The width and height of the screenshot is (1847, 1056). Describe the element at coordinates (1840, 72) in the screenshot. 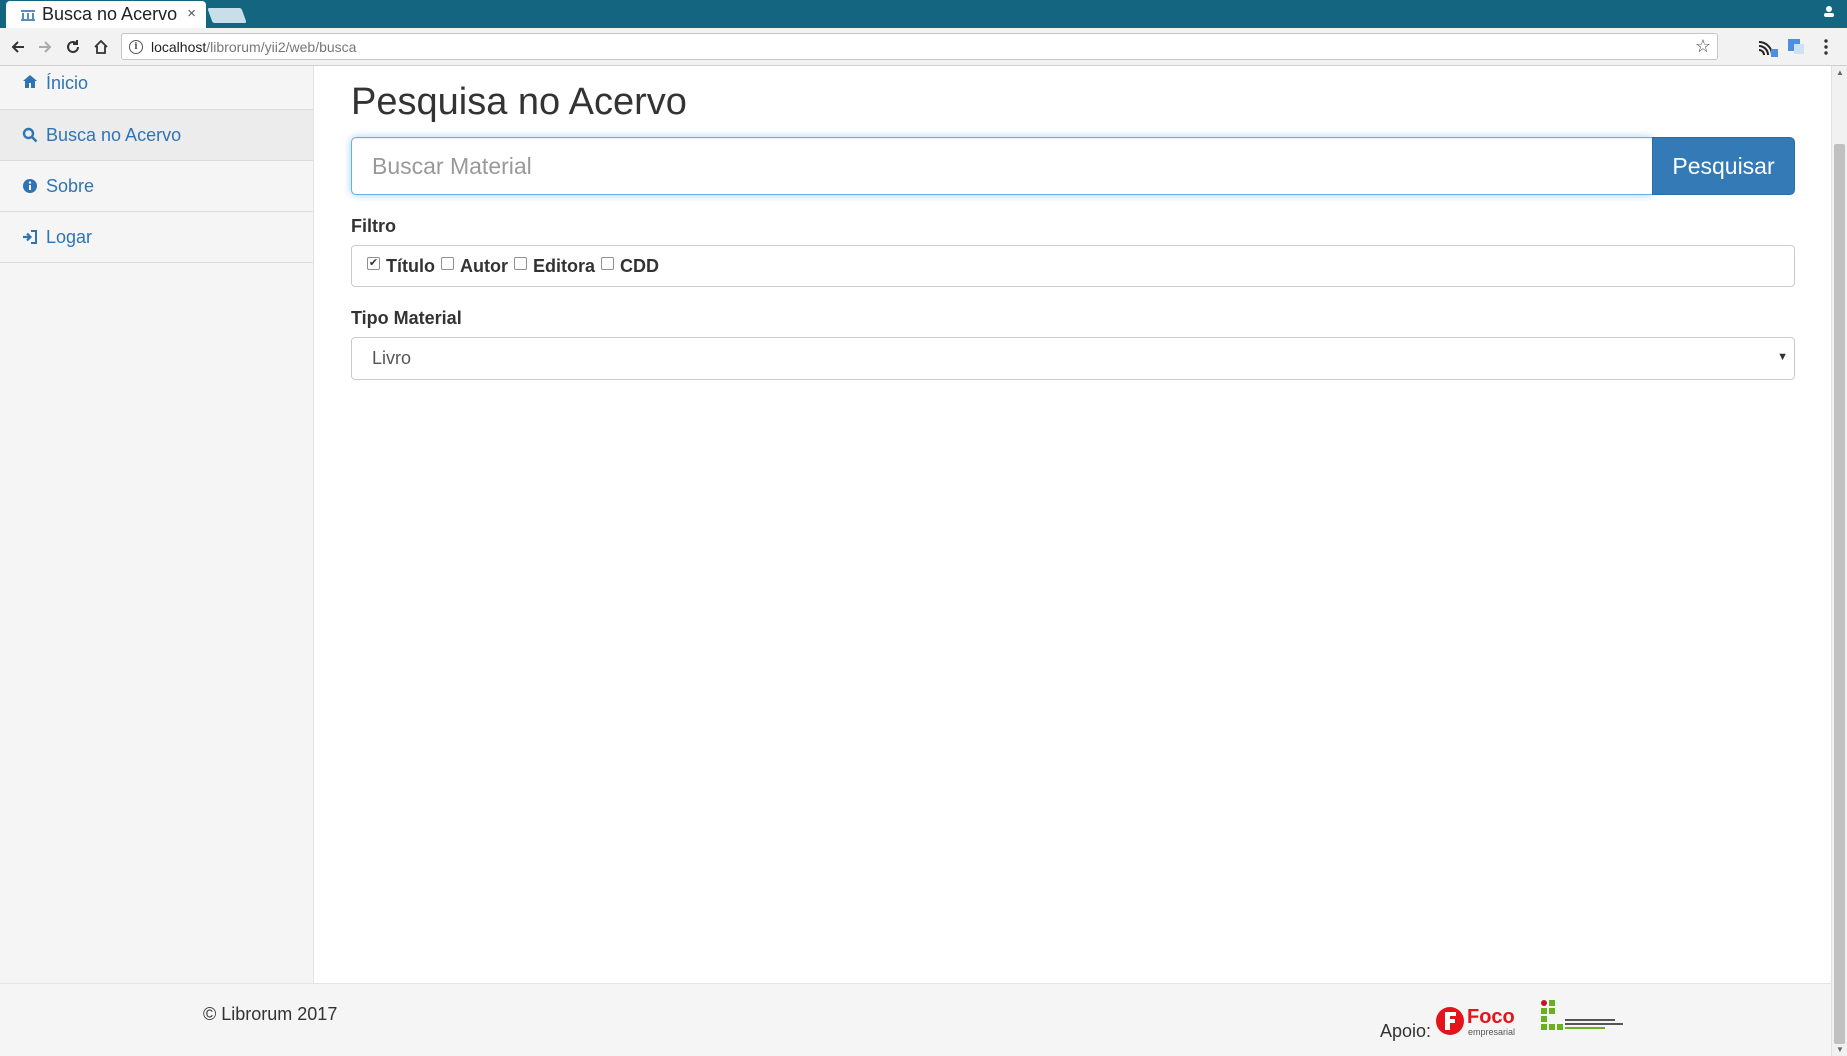

I see `scroll-up-arrow-icon: ▲` at that location.